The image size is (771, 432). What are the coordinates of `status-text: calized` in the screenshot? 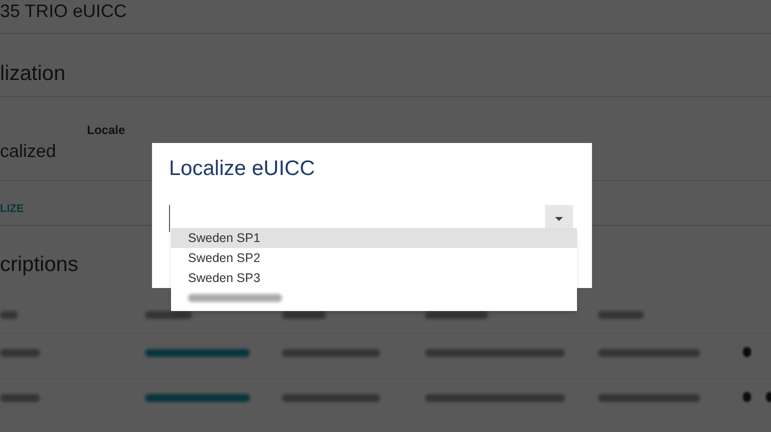 It's located at (29, 151).